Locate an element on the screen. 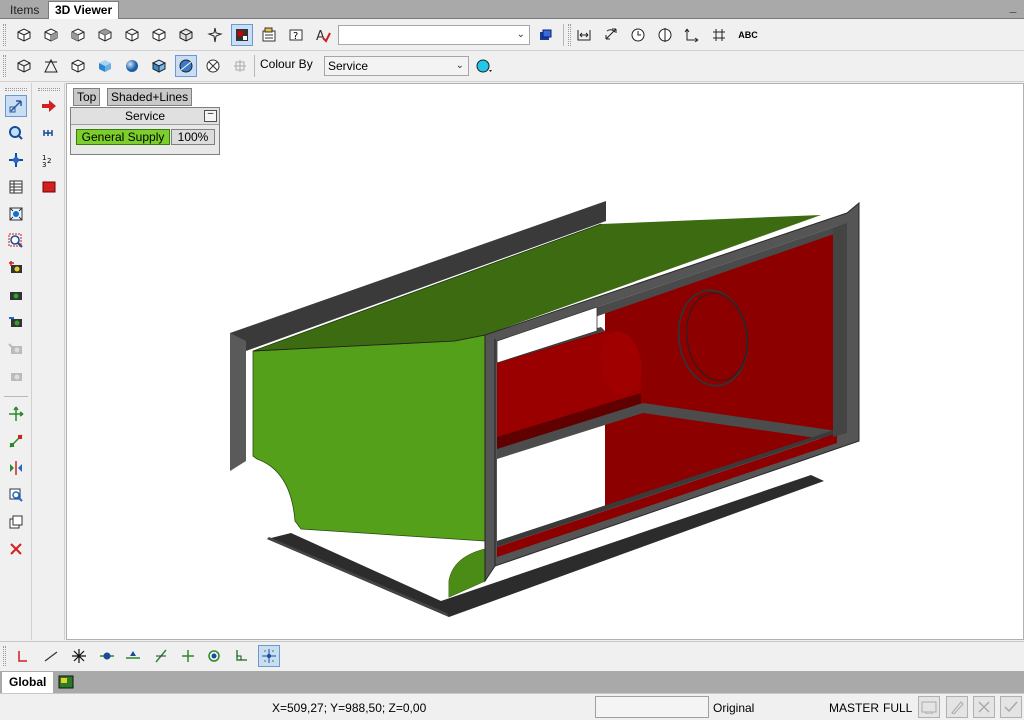  layer-combo: ⌄ is located at coordinates (434, 35).